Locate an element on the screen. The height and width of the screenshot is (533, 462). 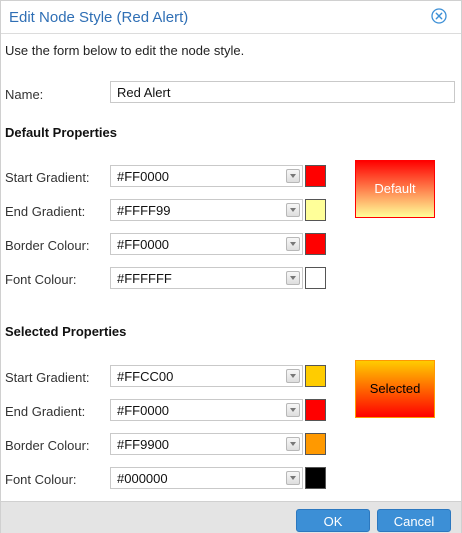
selected-end-gradient-label: End Gradient: is located at coordinates (45, 411).